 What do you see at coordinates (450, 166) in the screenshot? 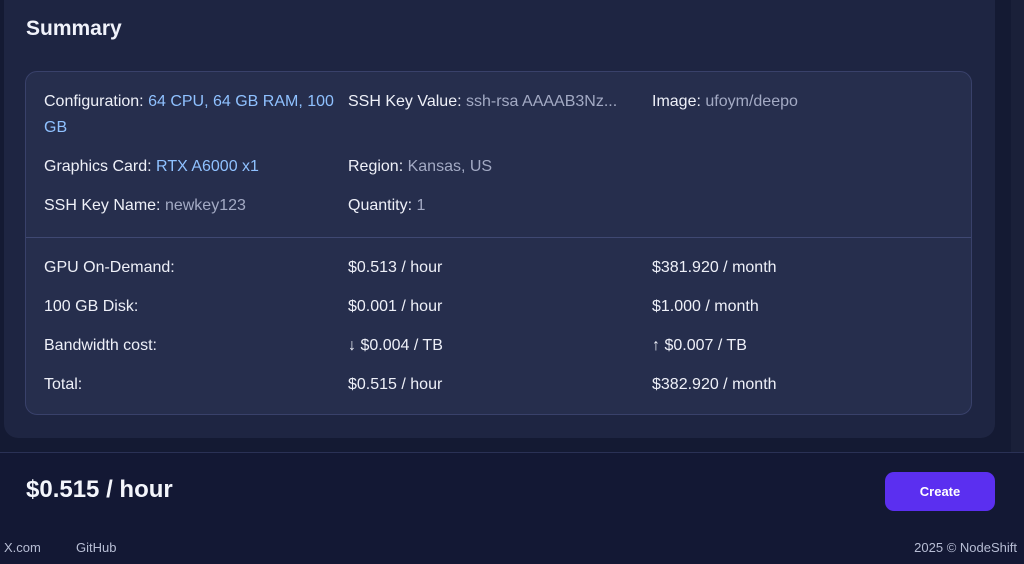
I see `region-value: Kansas, US` at bounding box center [450, 166].